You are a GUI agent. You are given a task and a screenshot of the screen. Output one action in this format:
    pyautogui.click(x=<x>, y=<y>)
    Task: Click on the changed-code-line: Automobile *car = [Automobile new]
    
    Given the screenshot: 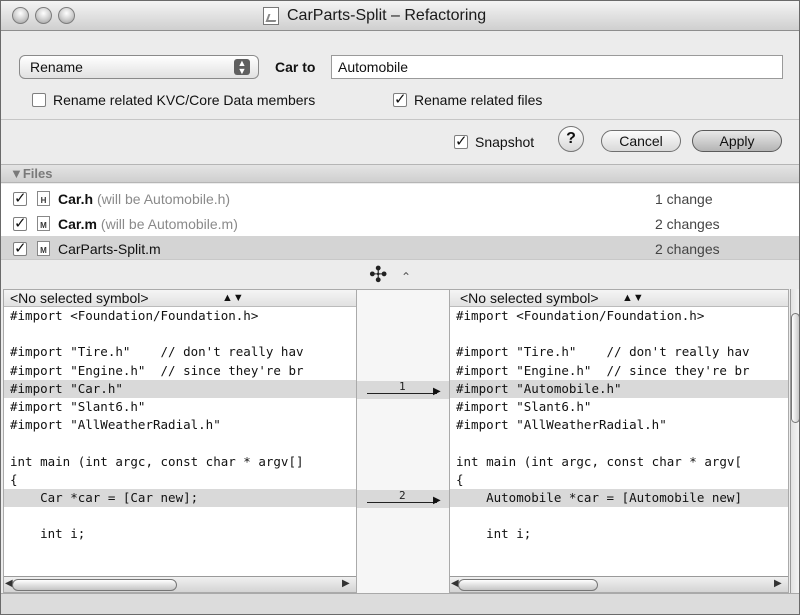 What is the action you would take?
    pyautogui.click(x=619, y=498)
    